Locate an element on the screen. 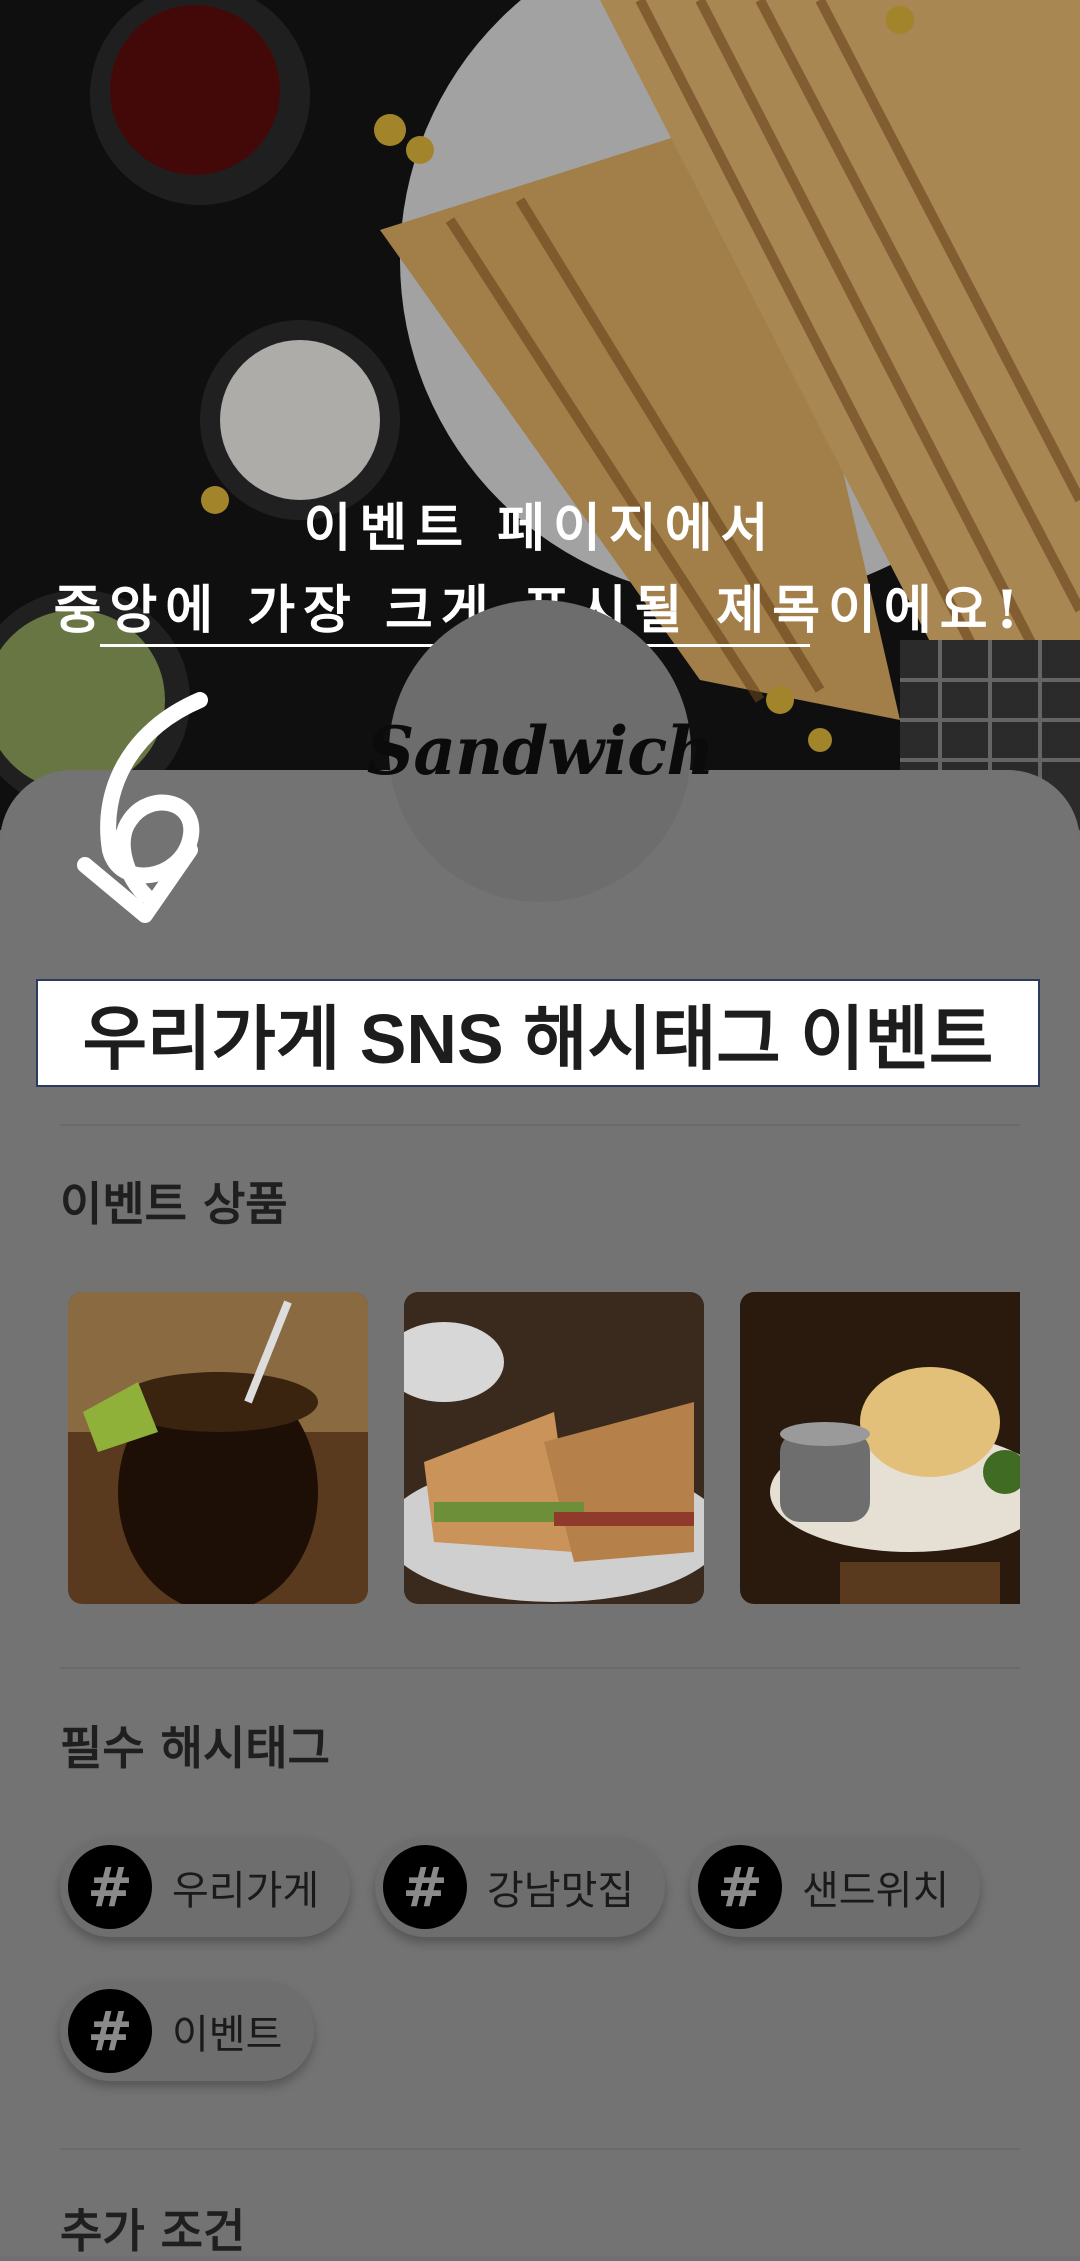  event-title-box: 우리가게 SNS 해시태그 이벤트 is located at coordinates (538, 1033).